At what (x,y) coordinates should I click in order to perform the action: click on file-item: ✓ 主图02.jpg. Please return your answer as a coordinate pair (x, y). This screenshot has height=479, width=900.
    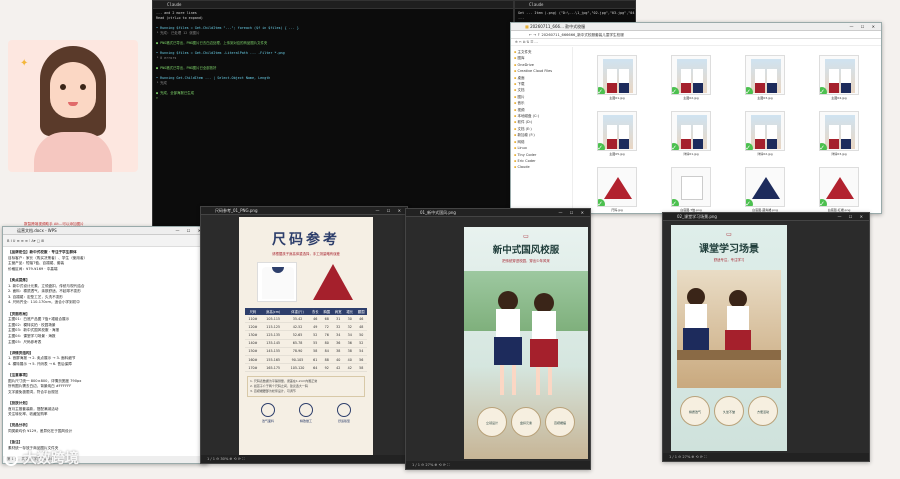
    Looking at the image, I should click on (691, 77).